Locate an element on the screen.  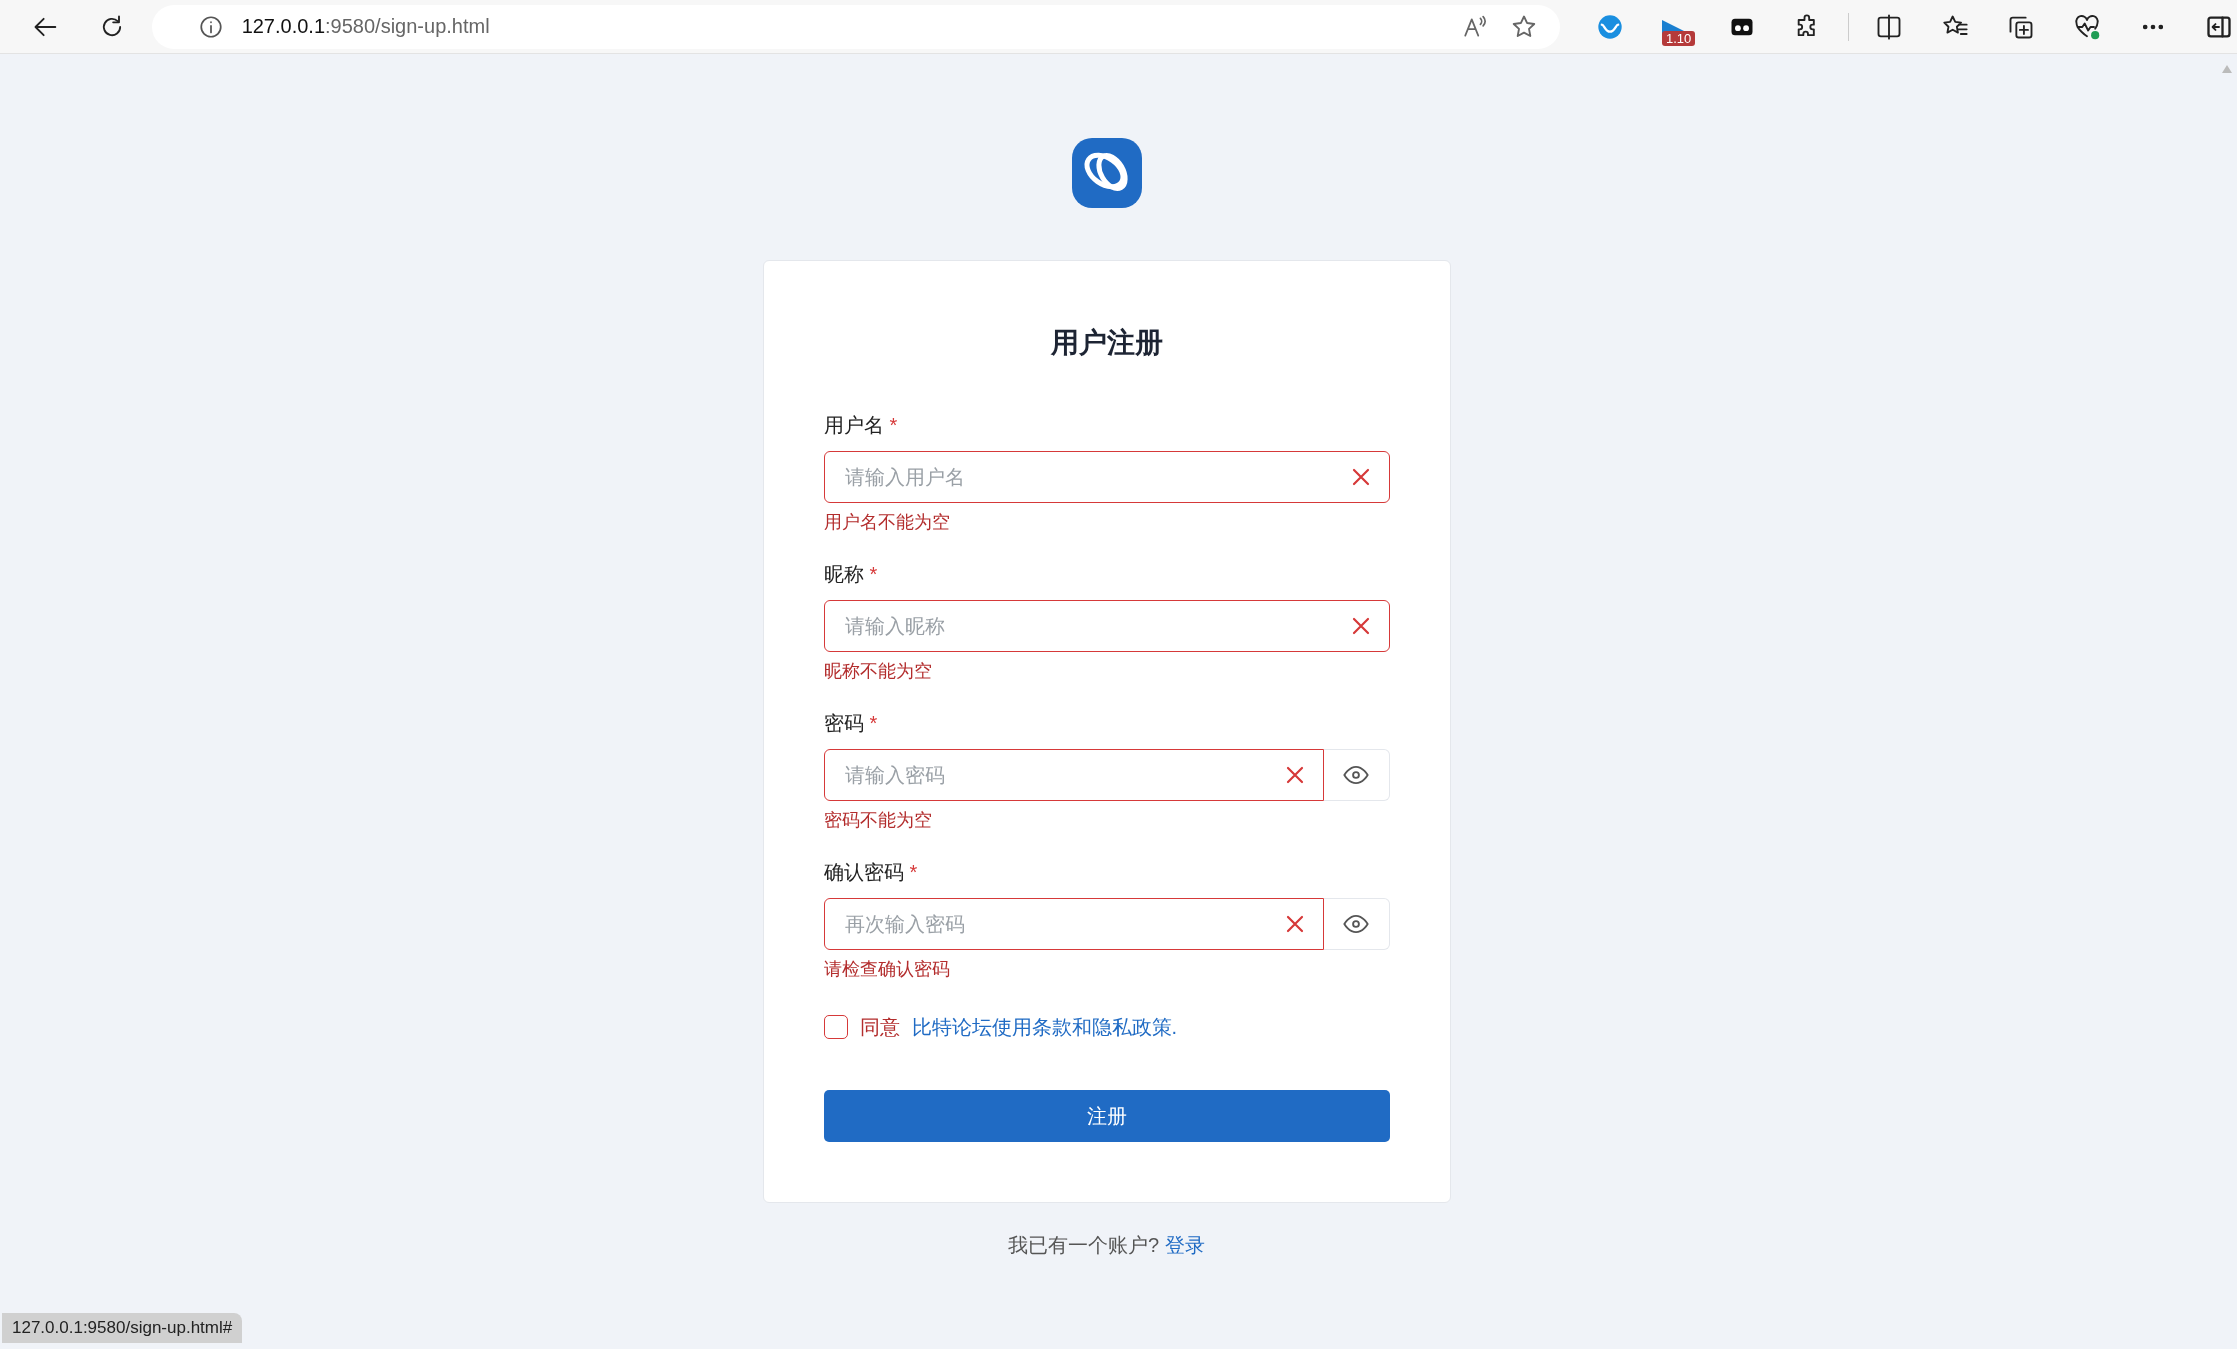
split-screen-icon is located at coordinates (1889, 26).